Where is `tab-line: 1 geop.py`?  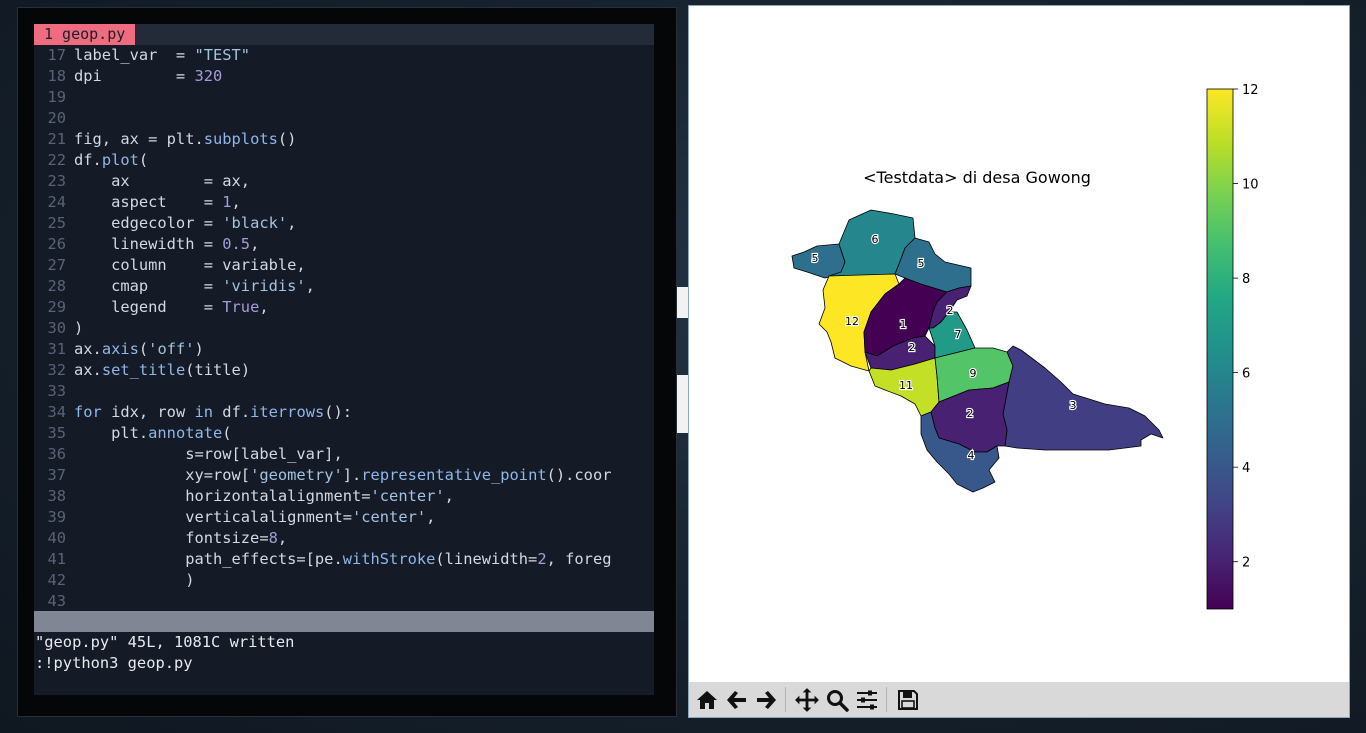 tab-line: 1 geop.py is located at coordinates (344, 34).